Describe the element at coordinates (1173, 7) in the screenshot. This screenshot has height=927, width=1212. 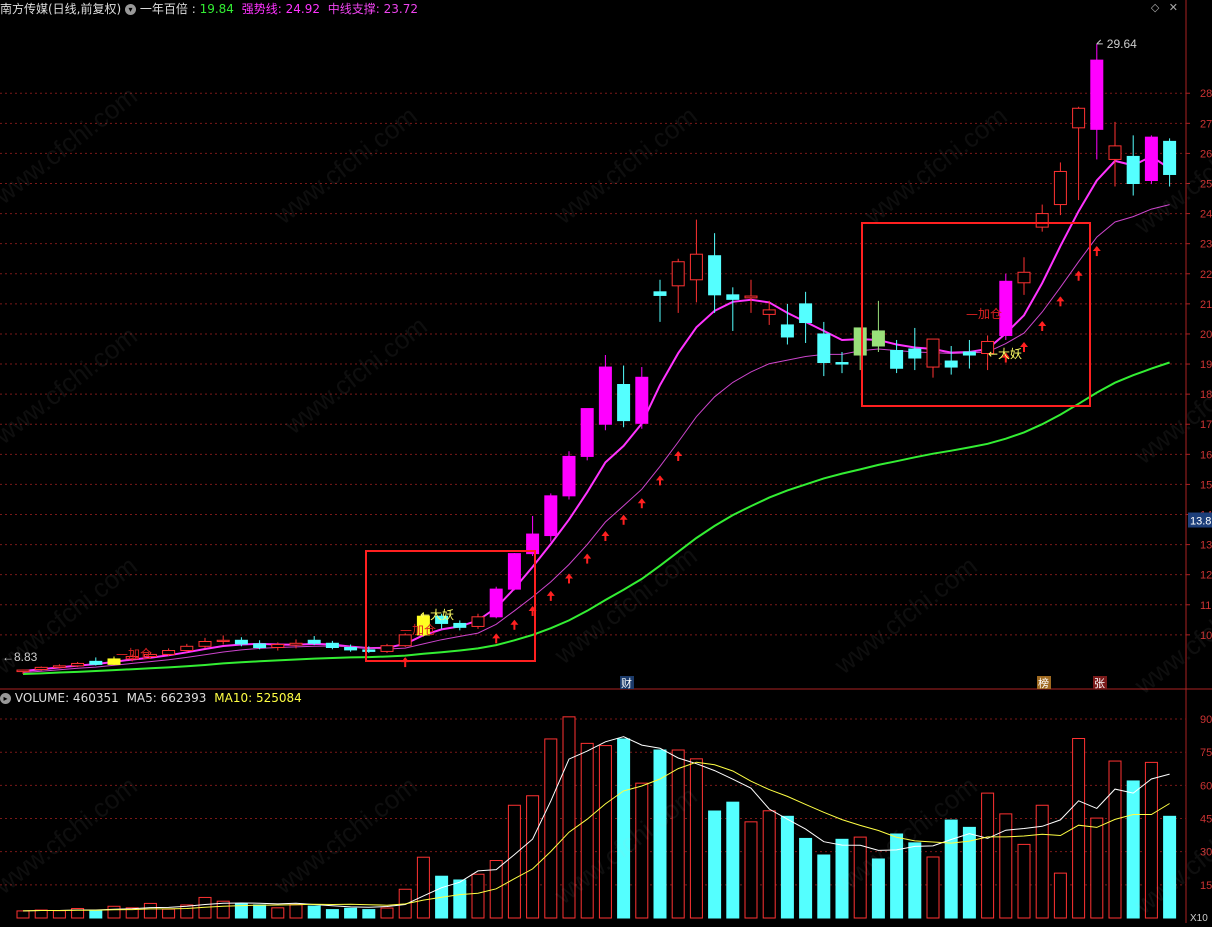
I see `close-icon: ✕` at that location.